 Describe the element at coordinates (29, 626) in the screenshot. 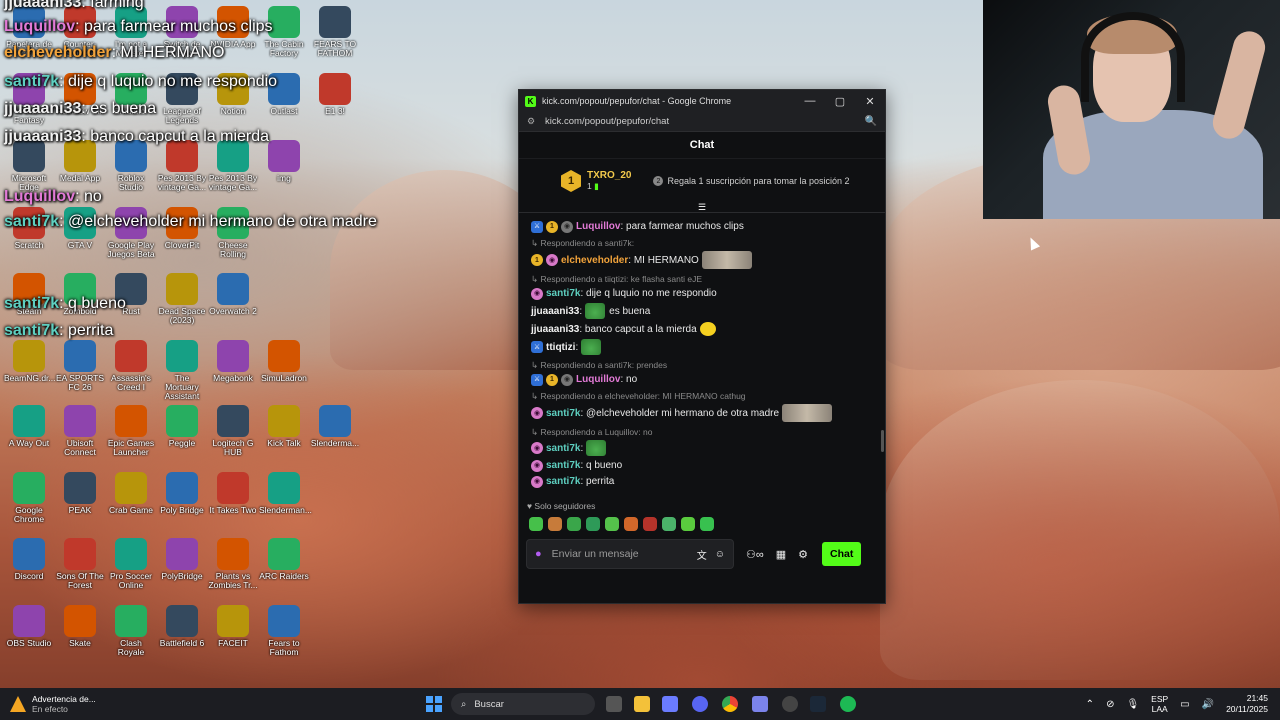

I see `desktop-icon: OBS Studio` at that location.